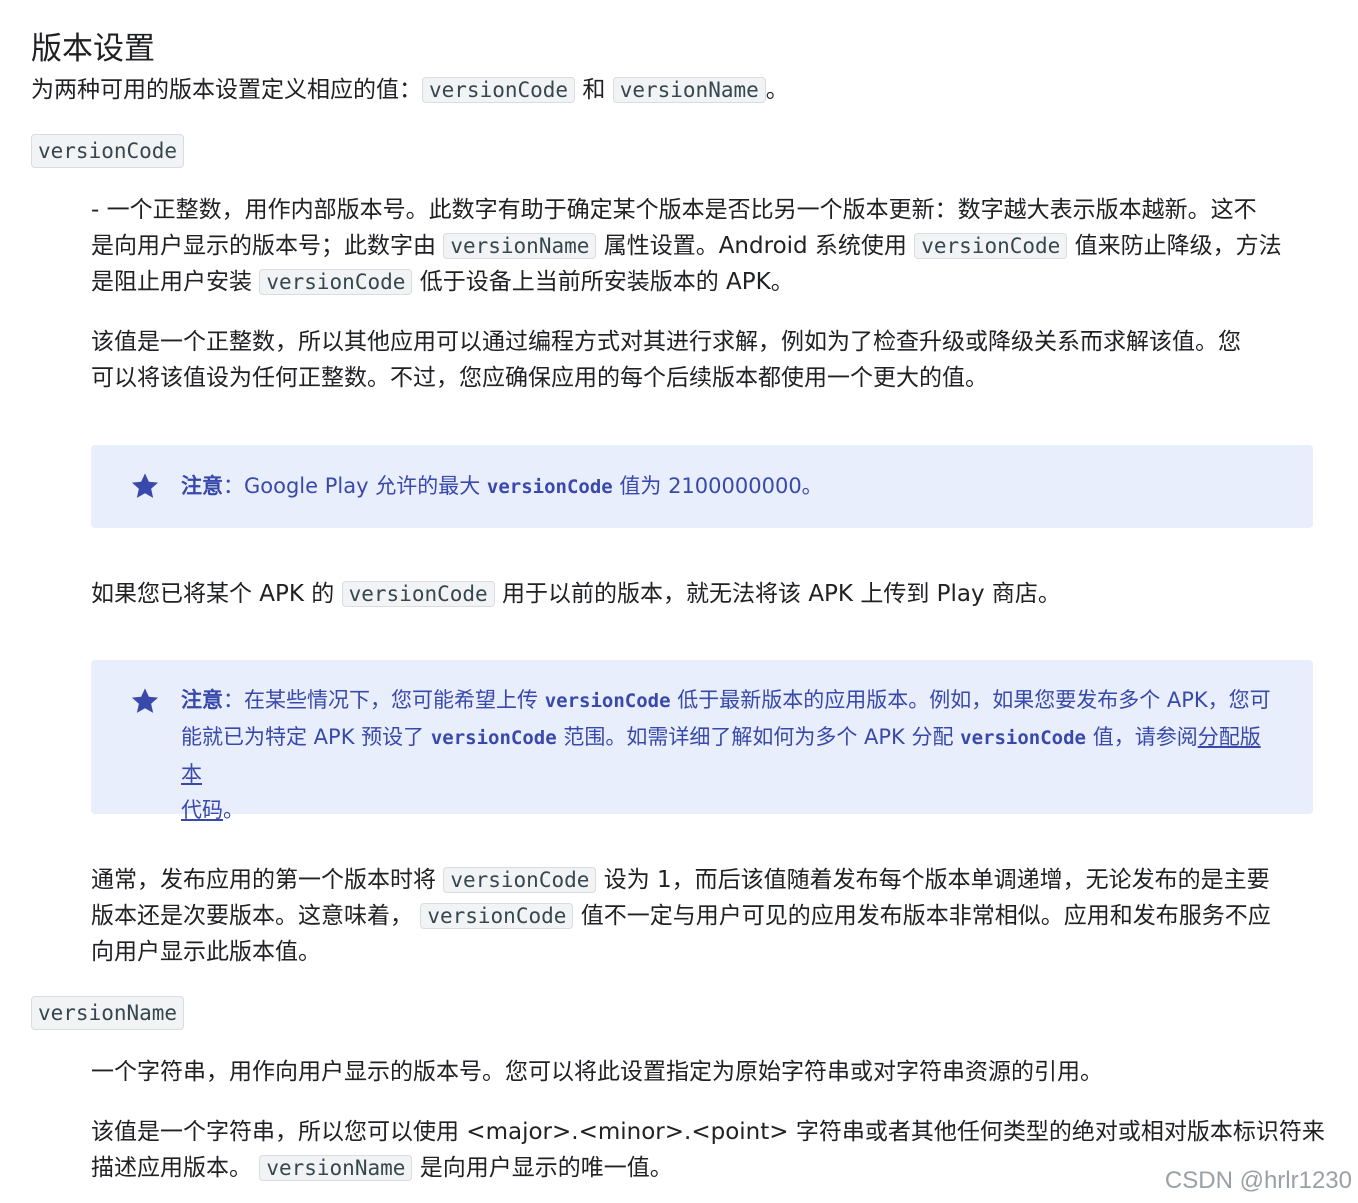 The width and height of the screenshot is (1358, 1203). Describe the element at coordinates (108, 1013) in the screenshot. I see `term-version-name: versionName` at that location.